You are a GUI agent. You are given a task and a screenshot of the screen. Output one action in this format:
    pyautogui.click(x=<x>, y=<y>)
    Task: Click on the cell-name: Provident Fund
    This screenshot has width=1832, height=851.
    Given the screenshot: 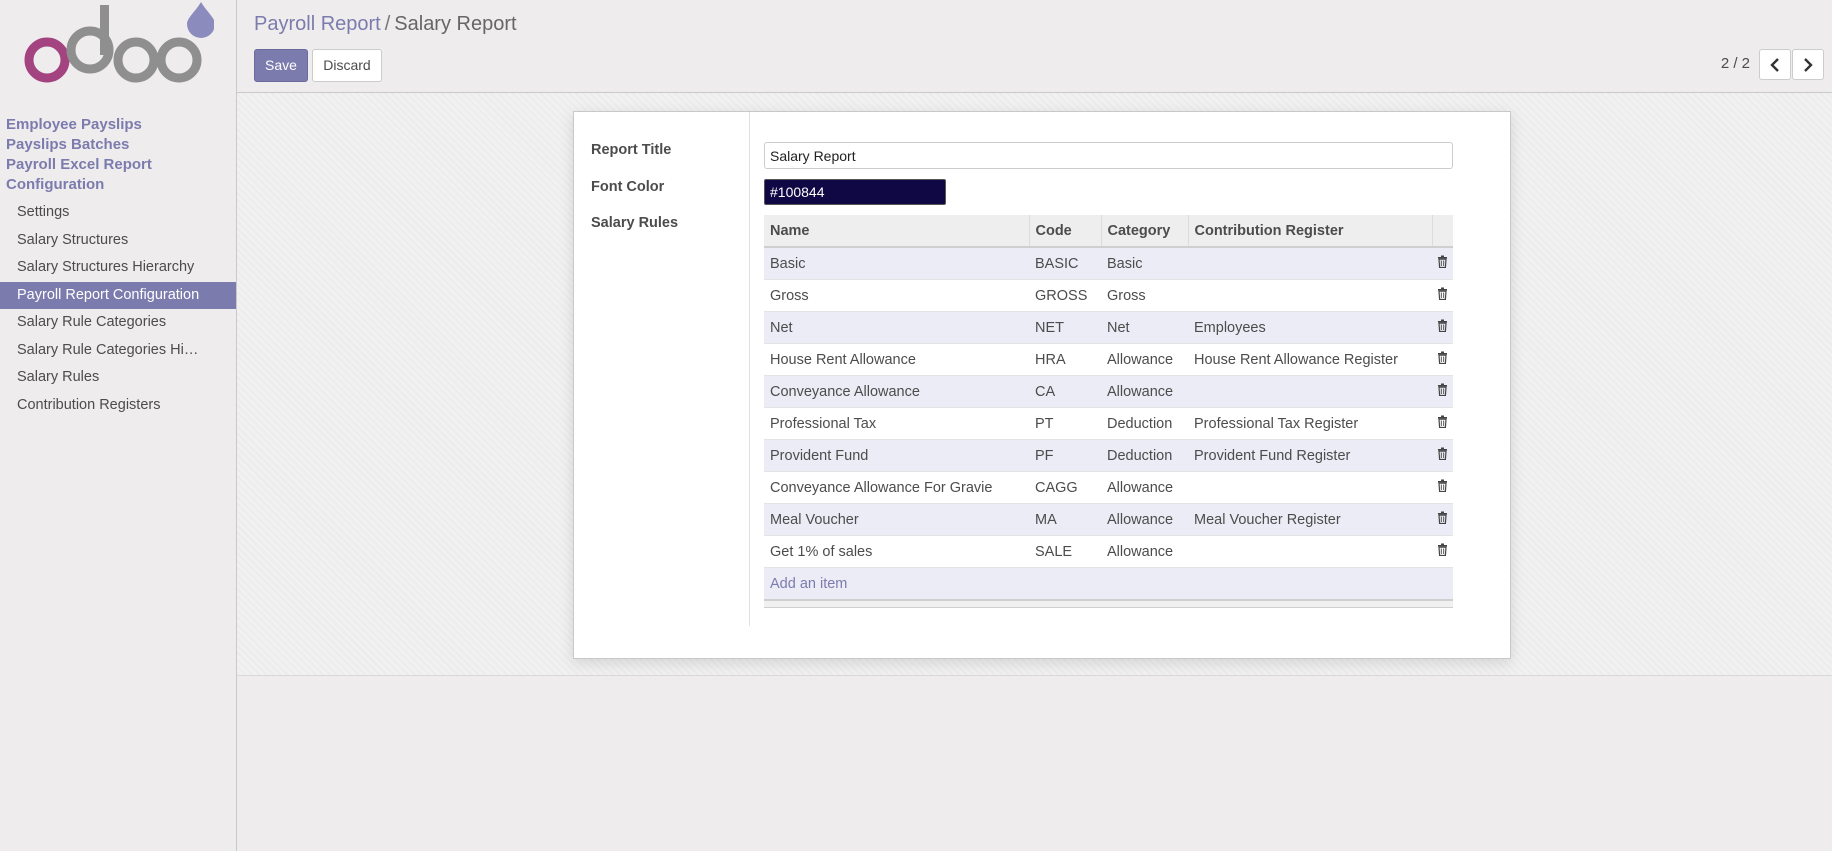 What is the action you would take?
    pyautogui.click(x=896, y=455)
    